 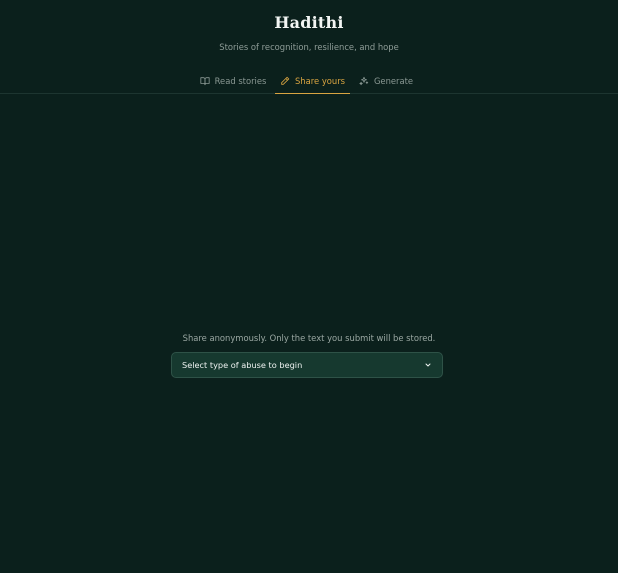 I want to click on tab-generate-label: Generate, so click(x=393, y=81).